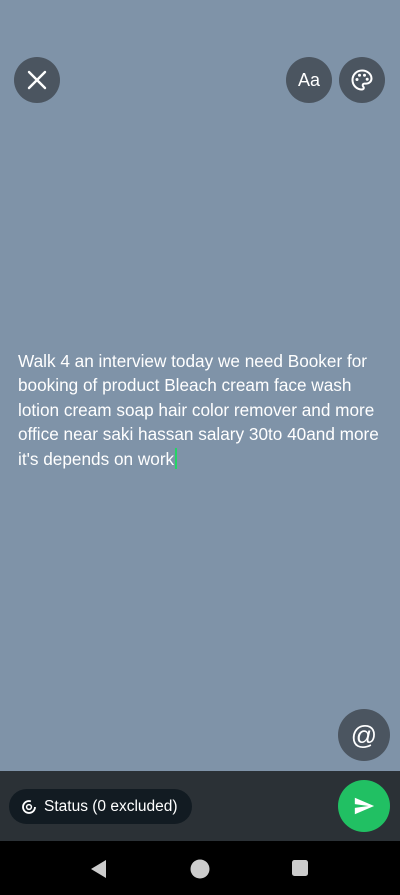 This screenshot has width=400, height=895. Describe the element at coordinates (200, 806) in the screenshot. I see `bottom-bar: Status (0 excluded)` at that location.